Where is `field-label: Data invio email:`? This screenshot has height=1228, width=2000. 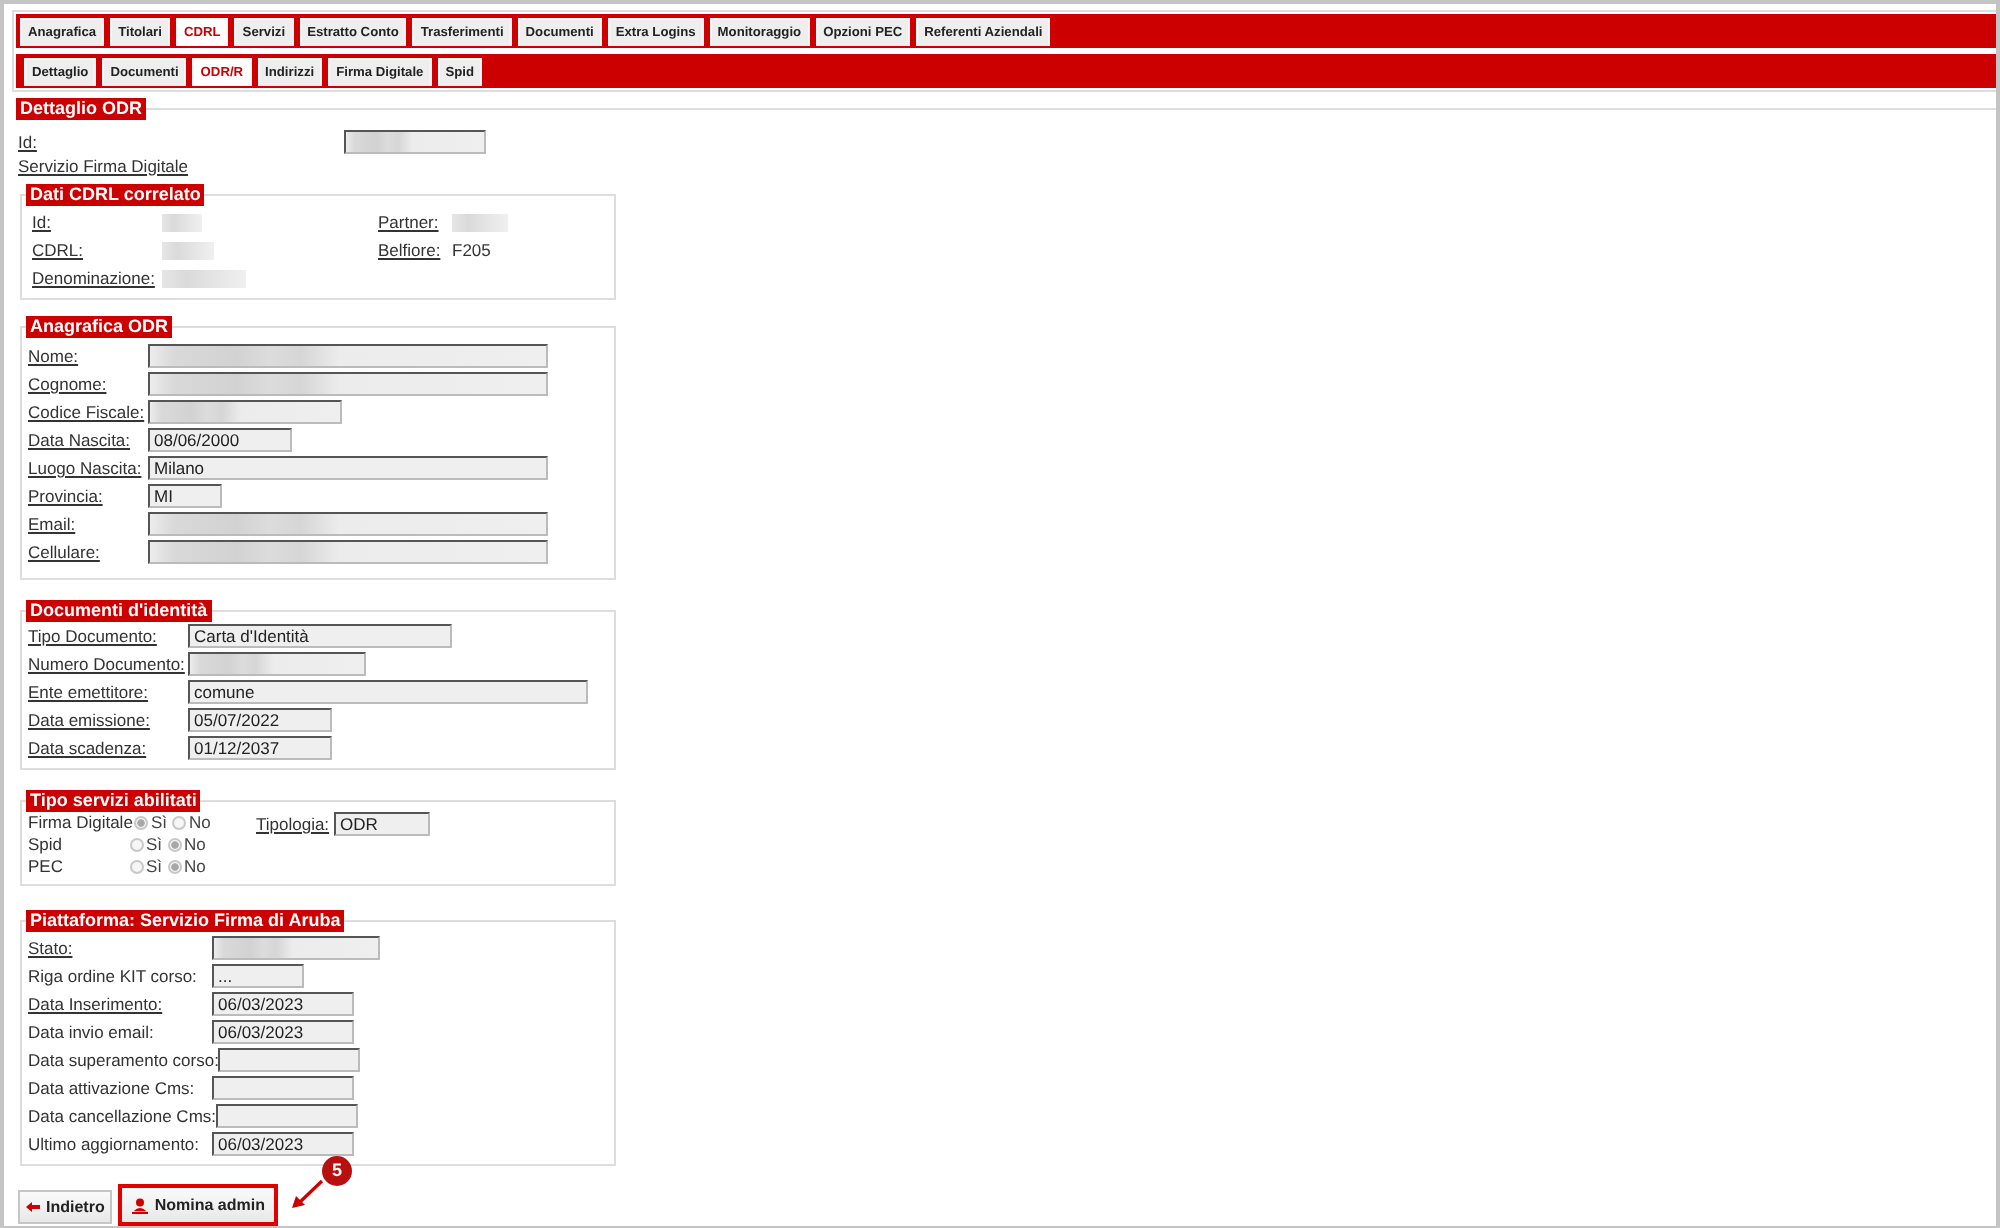 field-label: Data invio email: is located at coordinates (92, 1032).